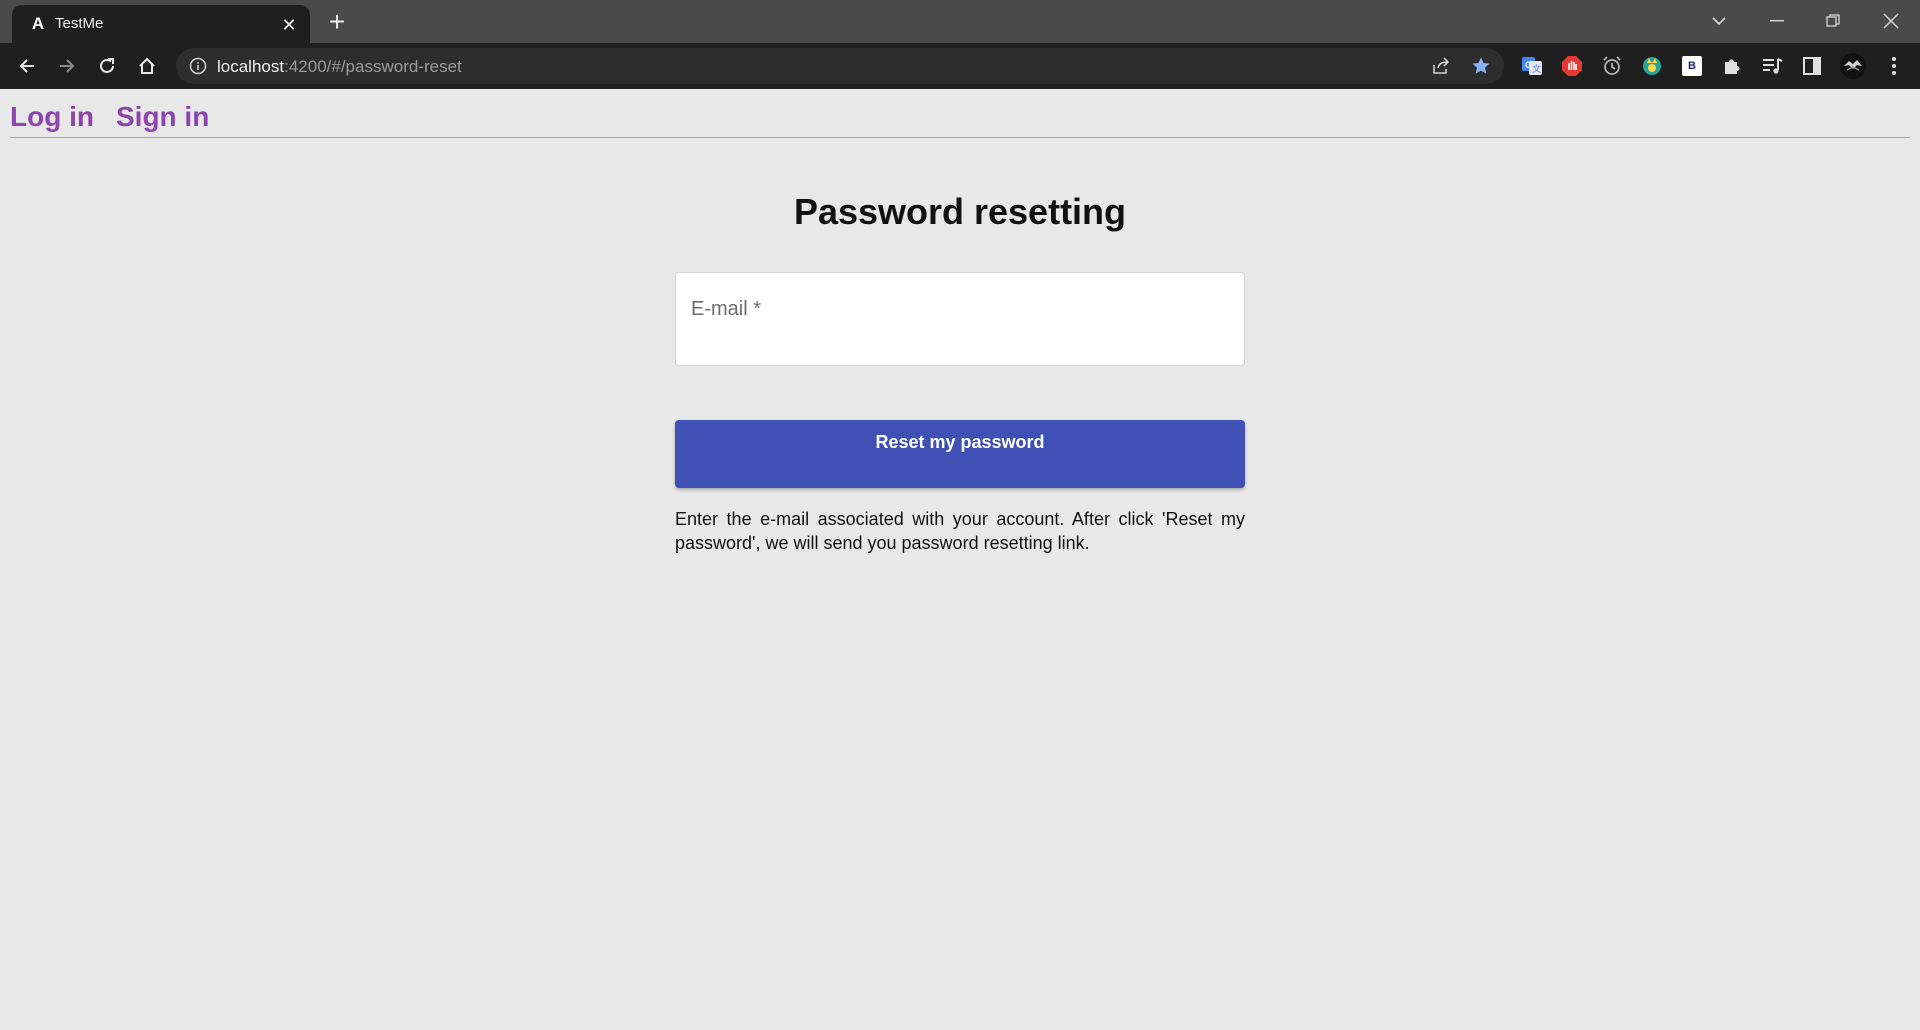 The image size is (1920, 1030). I want to click on puzzle-icon, so click(1732, 66).